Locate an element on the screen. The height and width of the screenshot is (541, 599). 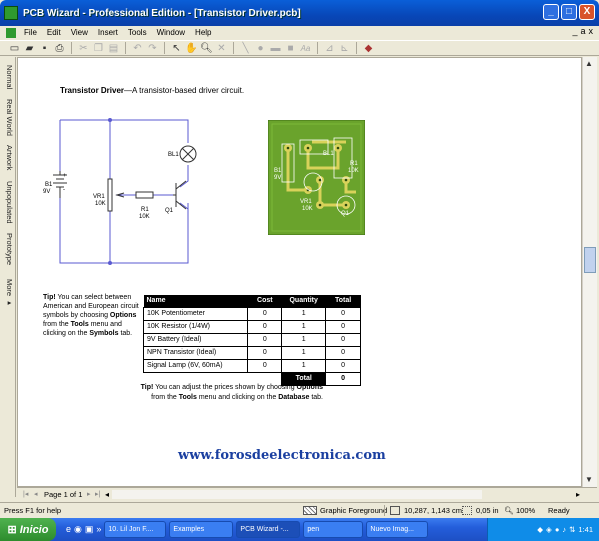
menu-help: Help is located at coordinates (203, 32).